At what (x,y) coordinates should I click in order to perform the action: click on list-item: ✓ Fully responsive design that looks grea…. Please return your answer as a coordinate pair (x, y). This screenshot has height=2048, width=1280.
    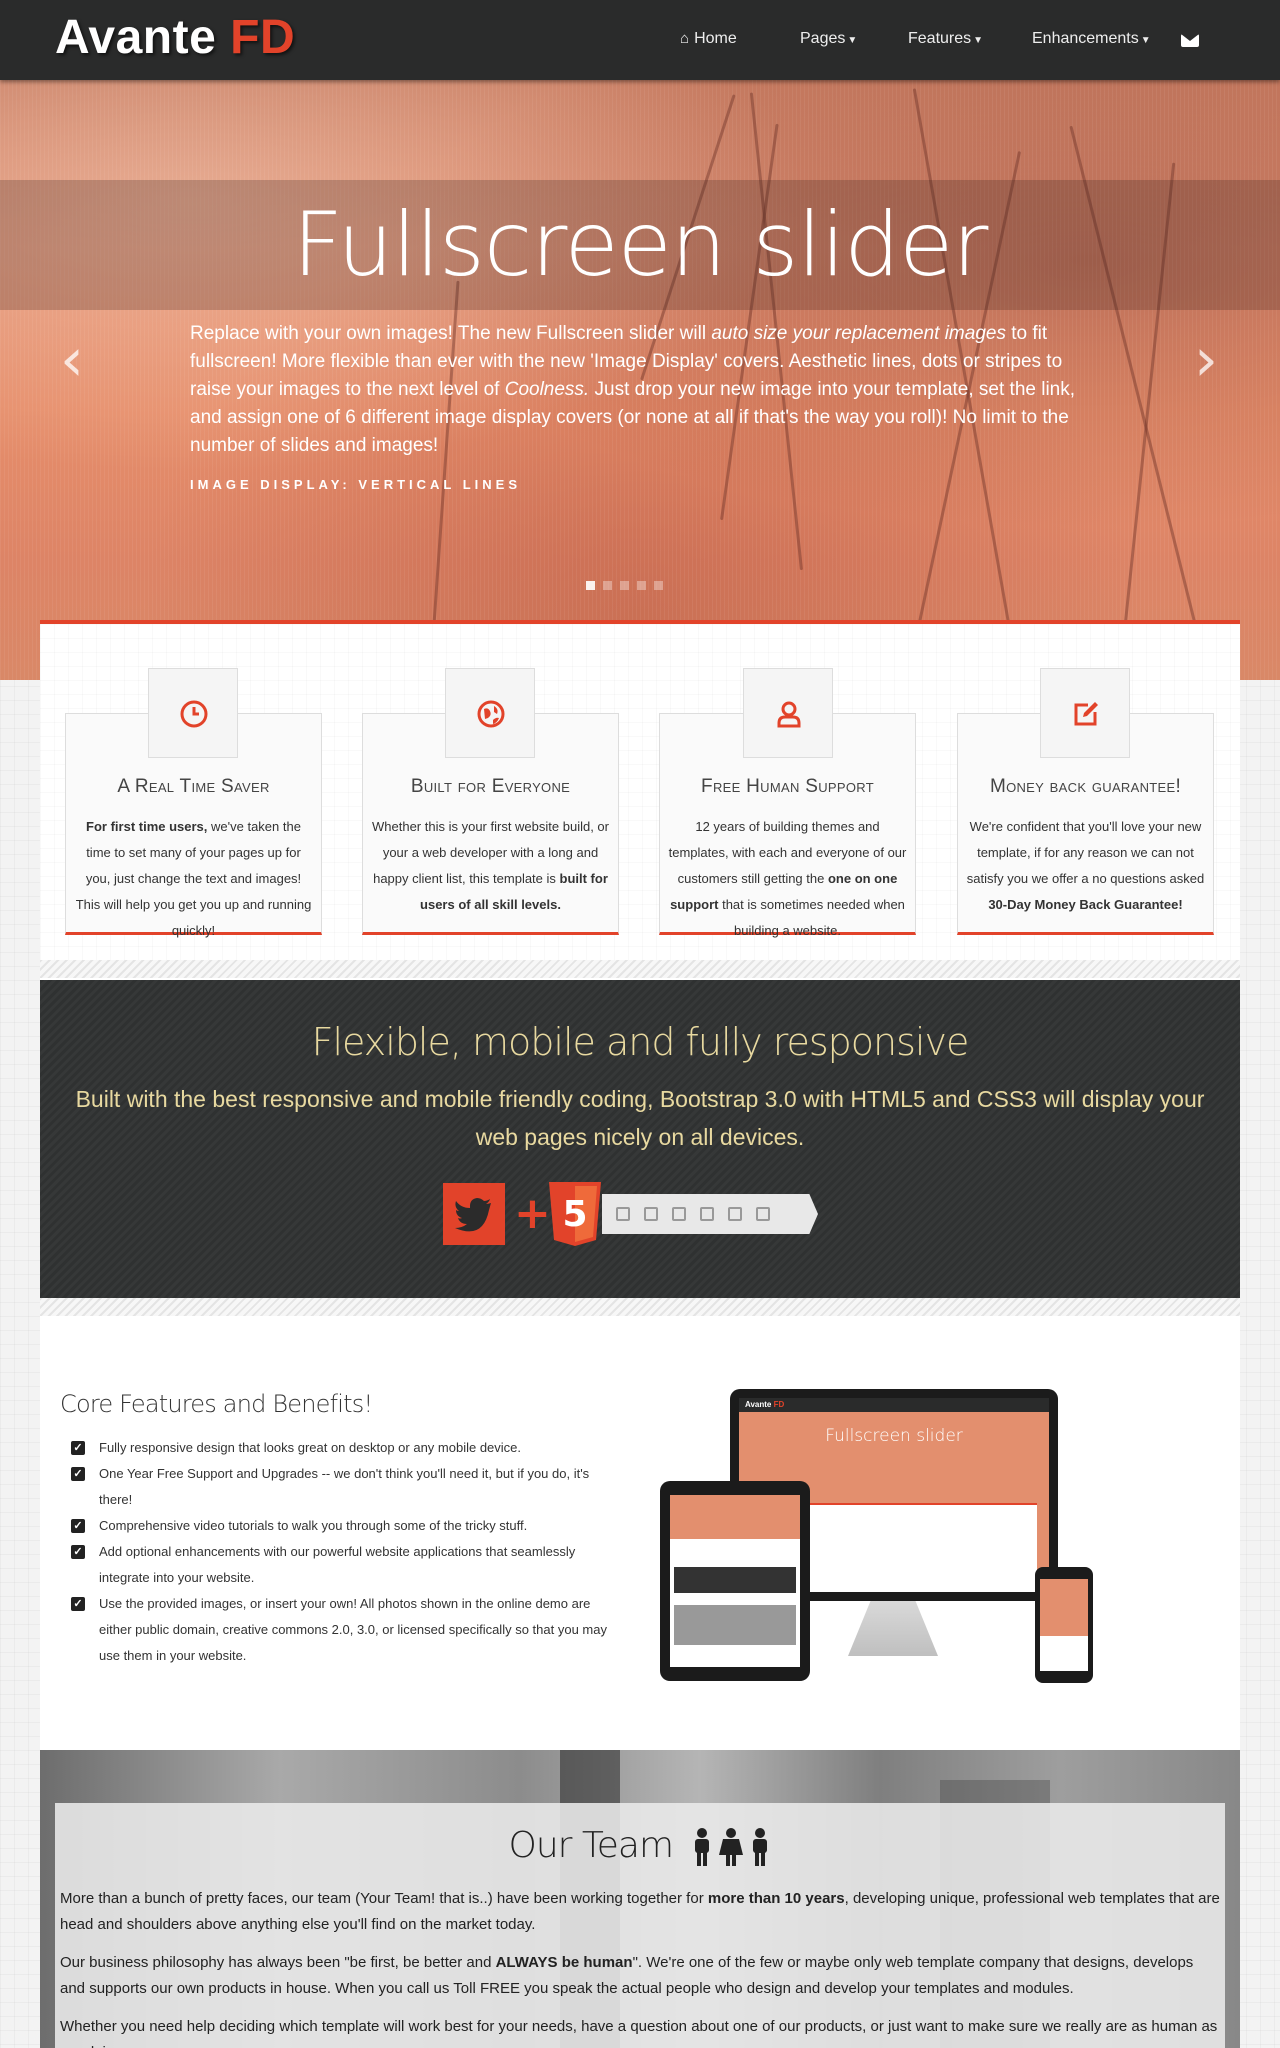
    Looking at the image, I should click on (347, 1448).